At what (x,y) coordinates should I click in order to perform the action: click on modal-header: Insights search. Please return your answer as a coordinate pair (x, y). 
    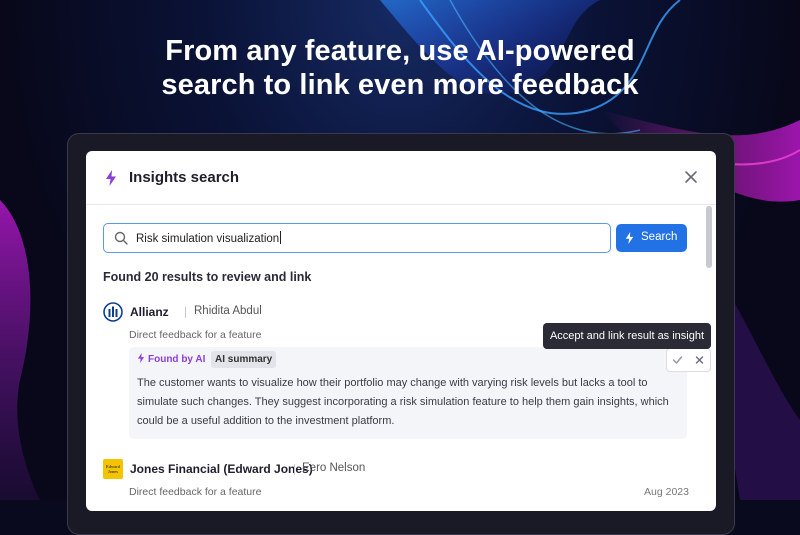
    Looking at the image, I should click on (401, 178).